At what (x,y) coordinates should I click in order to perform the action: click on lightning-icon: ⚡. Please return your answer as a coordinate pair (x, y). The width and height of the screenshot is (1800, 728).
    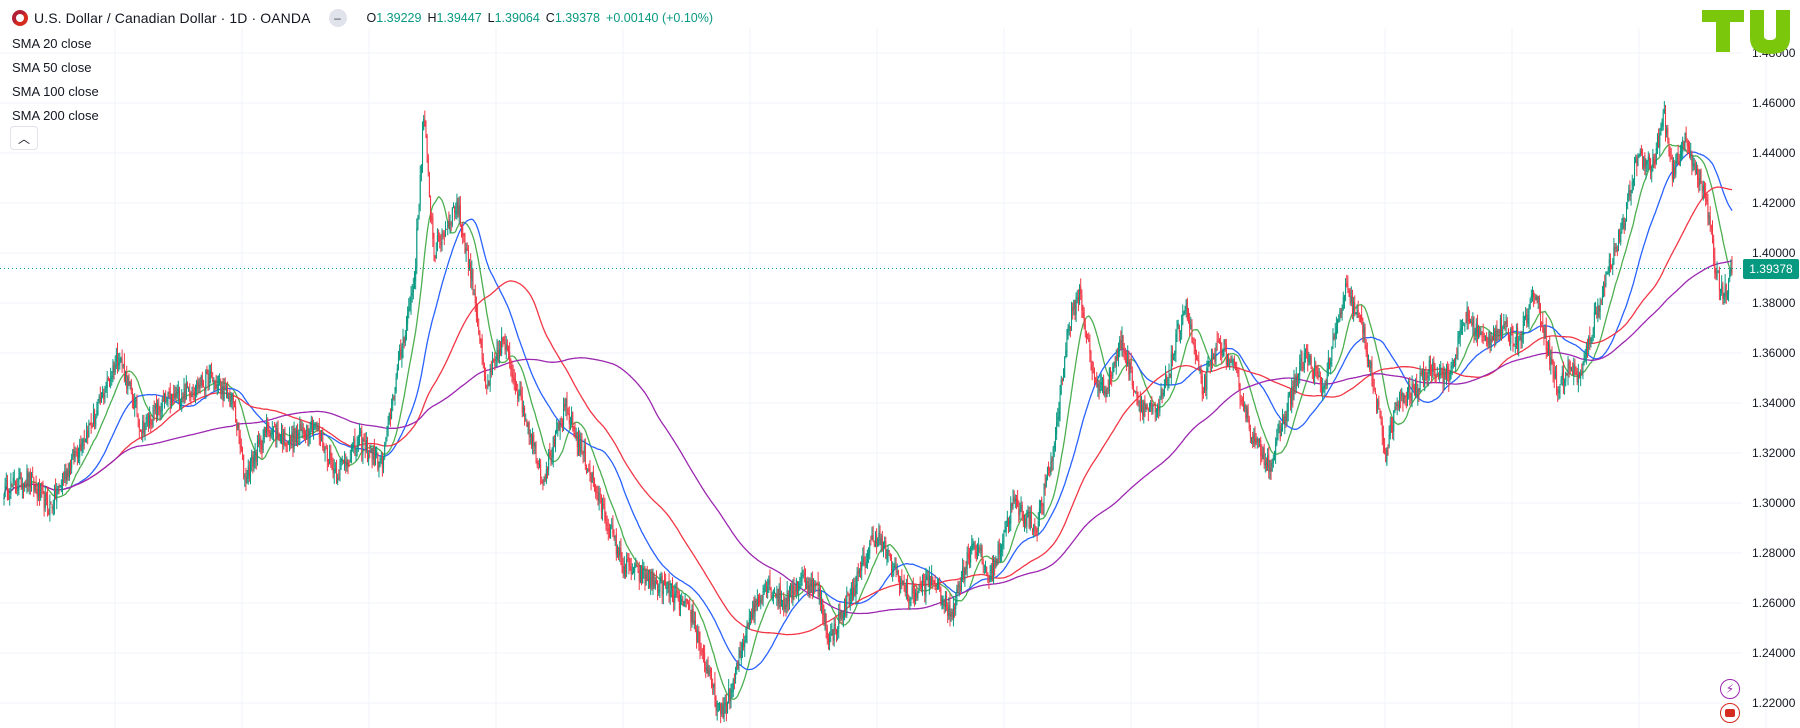
    Looking at the image, I should click on (1730, 689).